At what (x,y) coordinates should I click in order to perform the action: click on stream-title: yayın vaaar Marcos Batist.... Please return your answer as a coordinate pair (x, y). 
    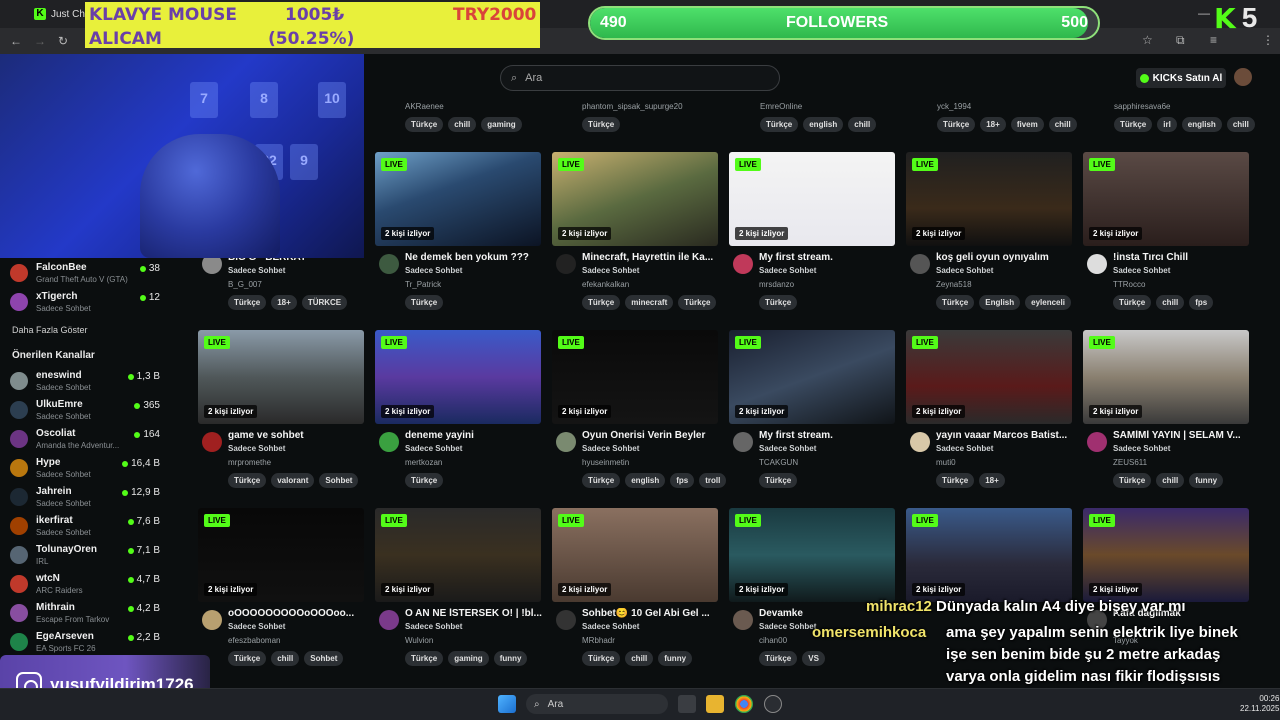
    Looking at the image, I should click on (1008, 435).